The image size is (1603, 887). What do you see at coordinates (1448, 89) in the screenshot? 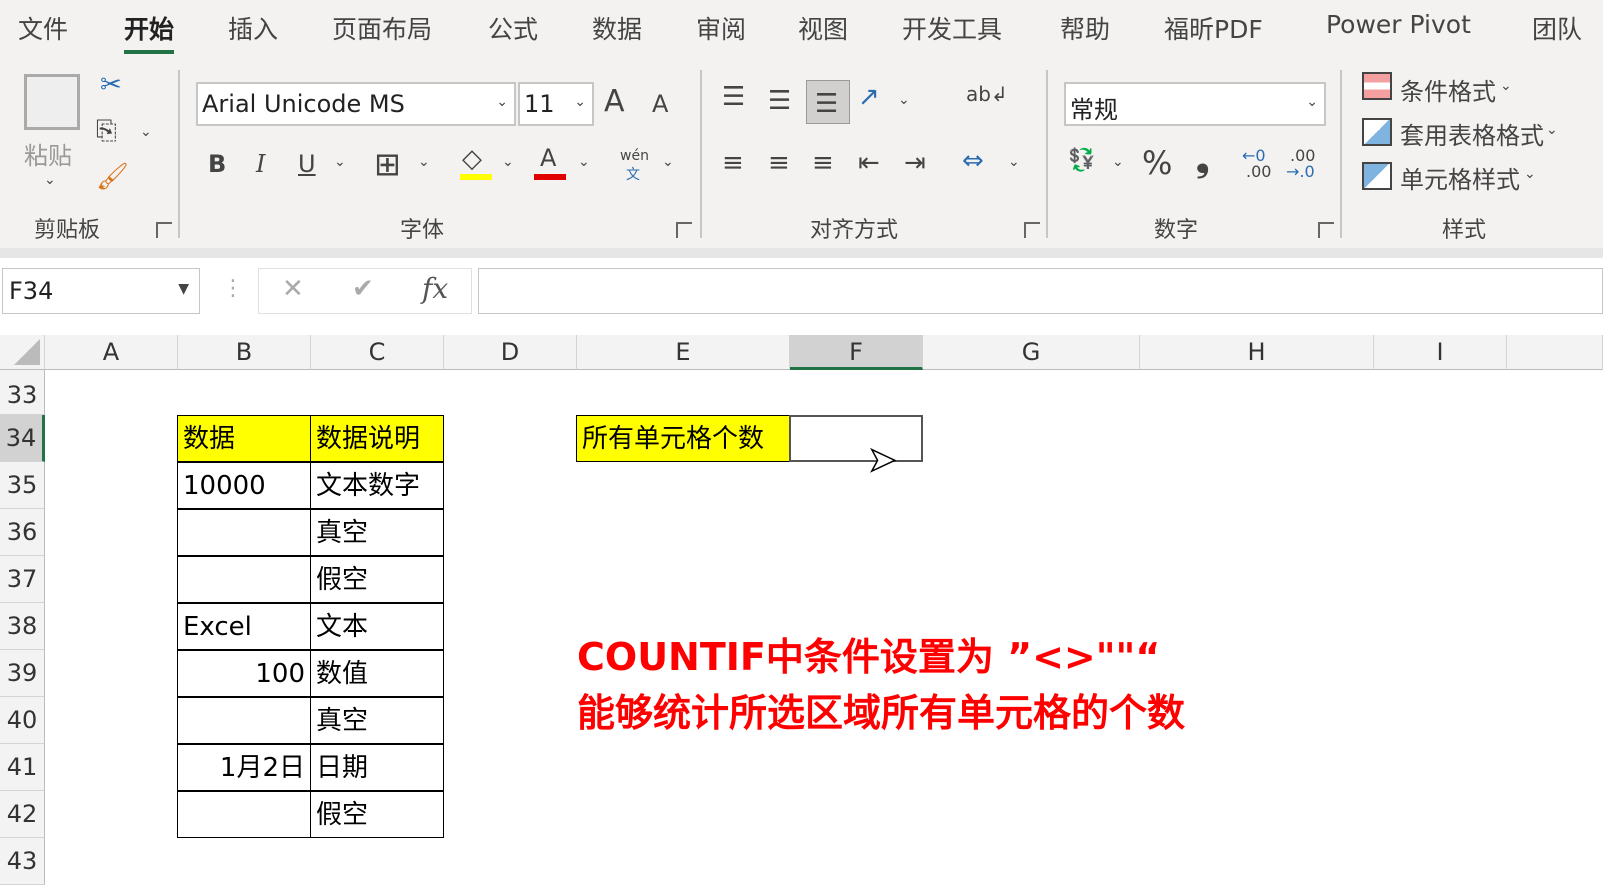
I see `conditional-formatting-button: 条件格式` at bounding box center [1448, 89].